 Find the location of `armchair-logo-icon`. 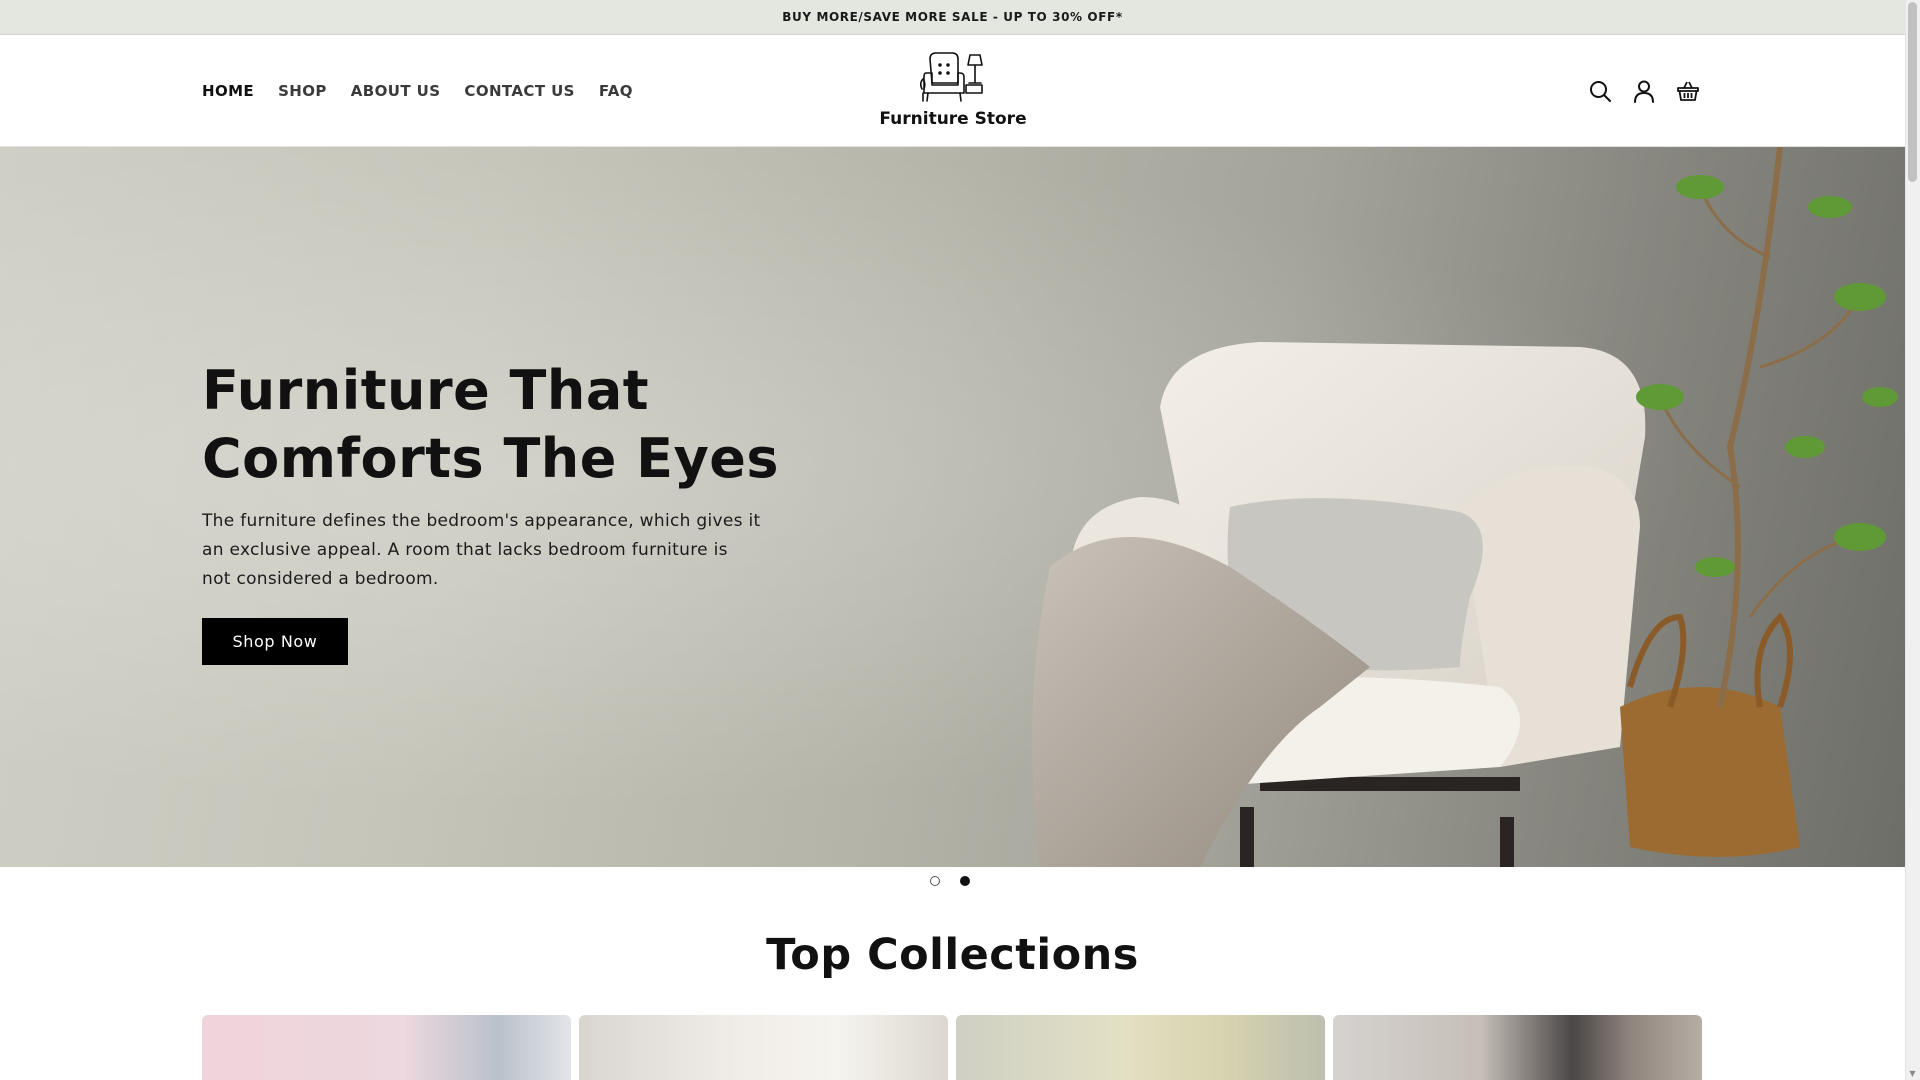

armchair-logo-icon is located at coordinates (951, 77).